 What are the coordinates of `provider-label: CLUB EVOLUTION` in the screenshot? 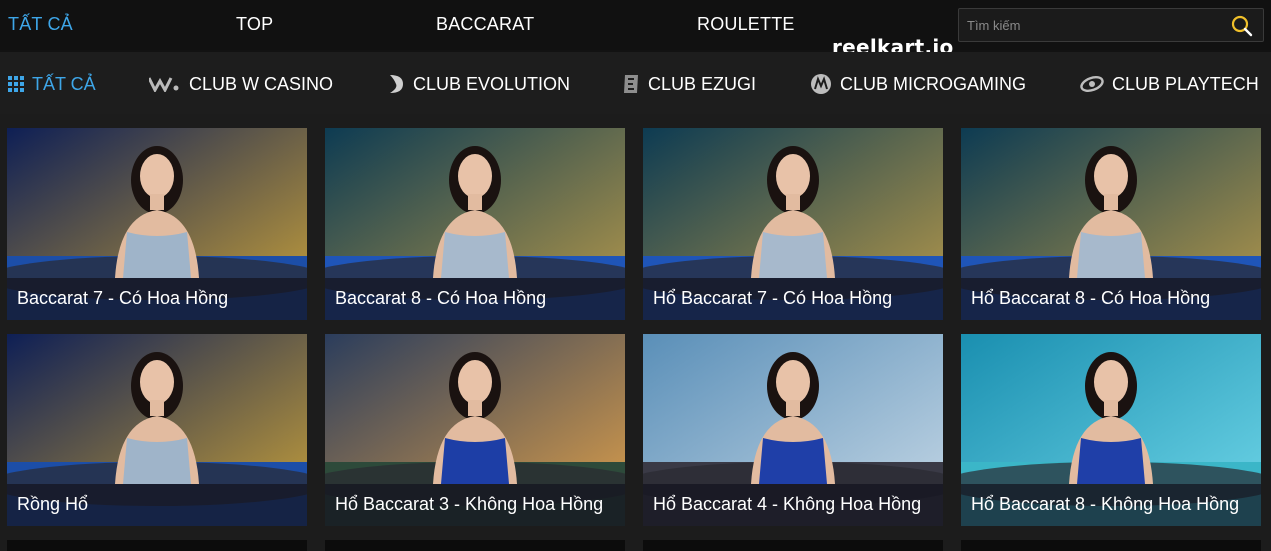 It's located at (492, 83).